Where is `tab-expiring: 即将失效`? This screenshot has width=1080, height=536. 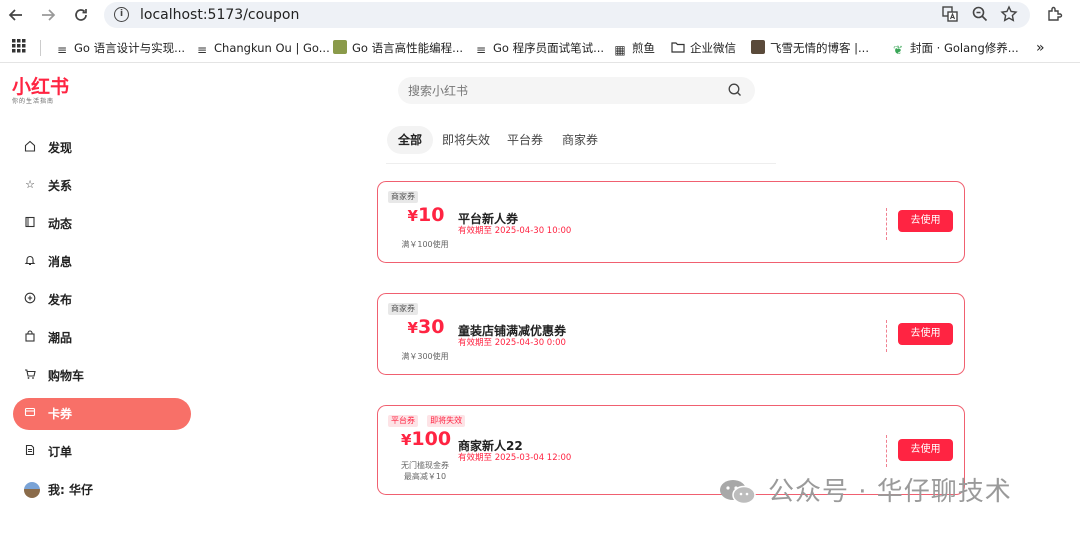 tab-expiring: 即将失效 is located at coordinates (466, 140).